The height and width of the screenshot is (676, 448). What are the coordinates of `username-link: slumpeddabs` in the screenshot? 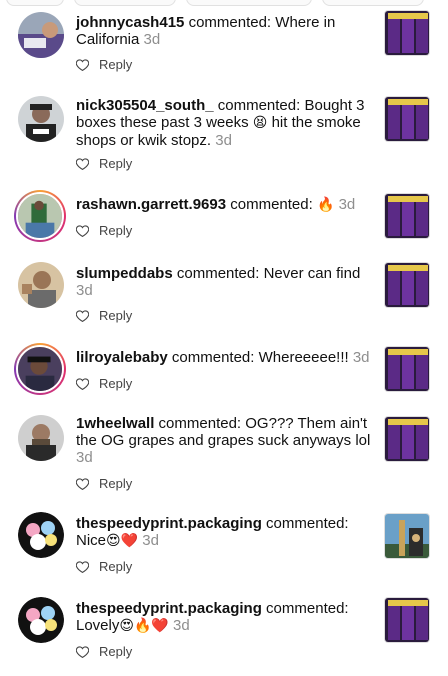 It's located at (124, 273).